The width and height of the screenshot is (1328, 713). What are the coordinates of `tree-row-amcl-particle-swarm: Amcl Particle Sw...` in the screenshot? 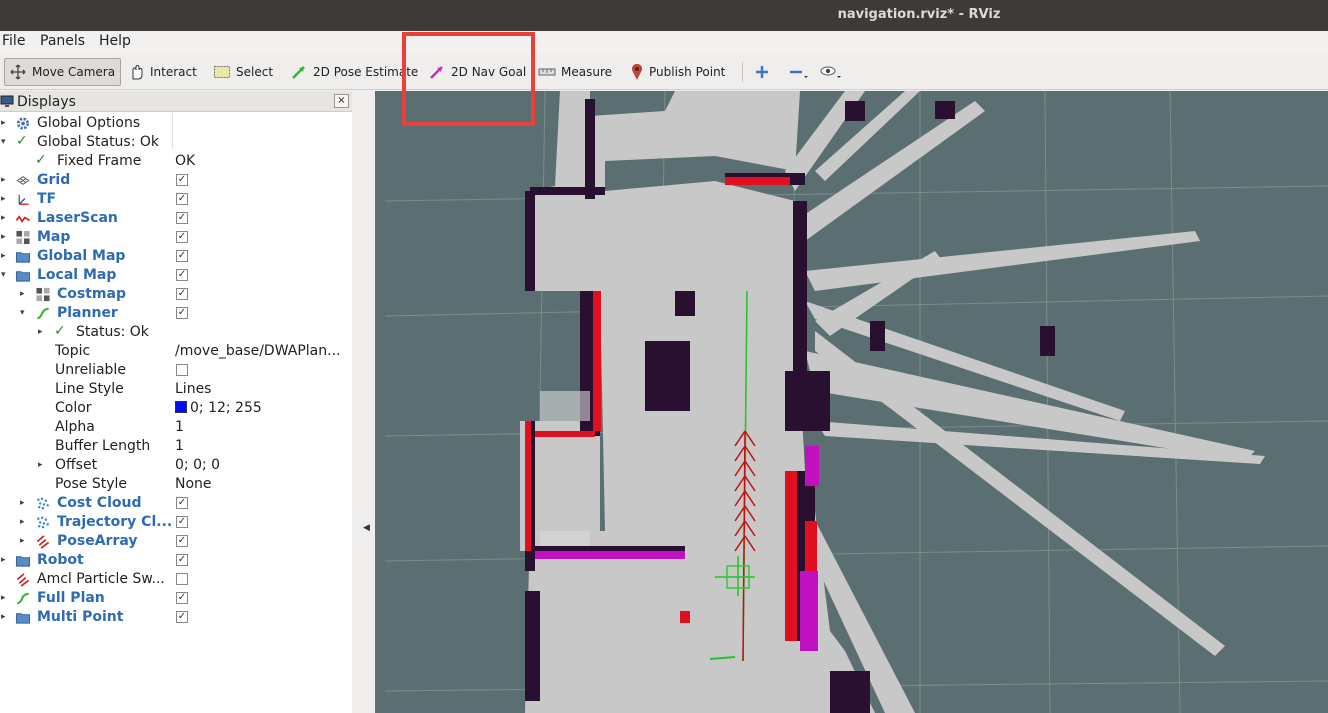 It's located at (176, 579).